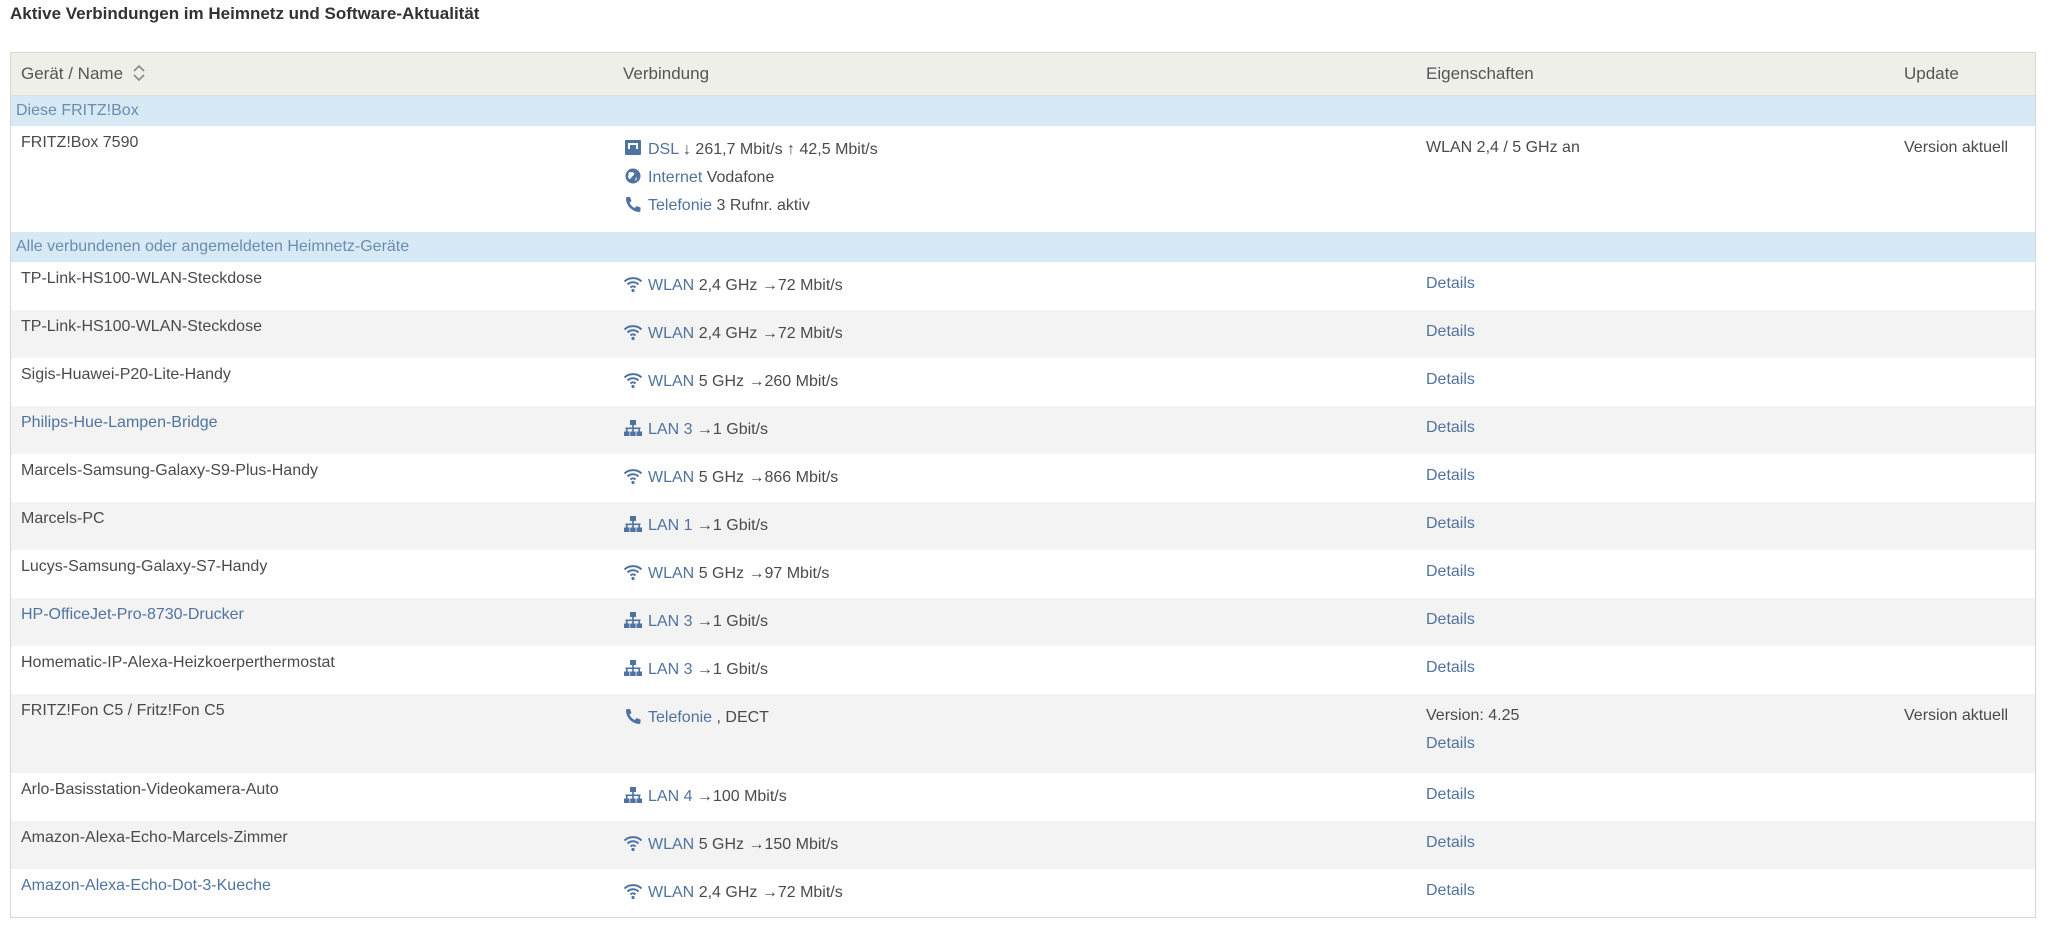 This screenshot has height=931, width=2048. What do you see at coordinates (763, 205) in the screenshot?
I see `telefonie-status: 3 Rufnr. aktiv` at bounding box center [763, 205].